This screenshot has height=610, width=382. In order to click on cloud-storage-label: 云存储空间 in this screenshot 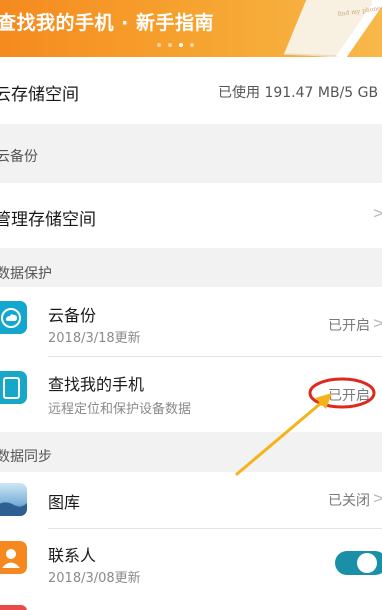, I will do `click(39, 95)`.